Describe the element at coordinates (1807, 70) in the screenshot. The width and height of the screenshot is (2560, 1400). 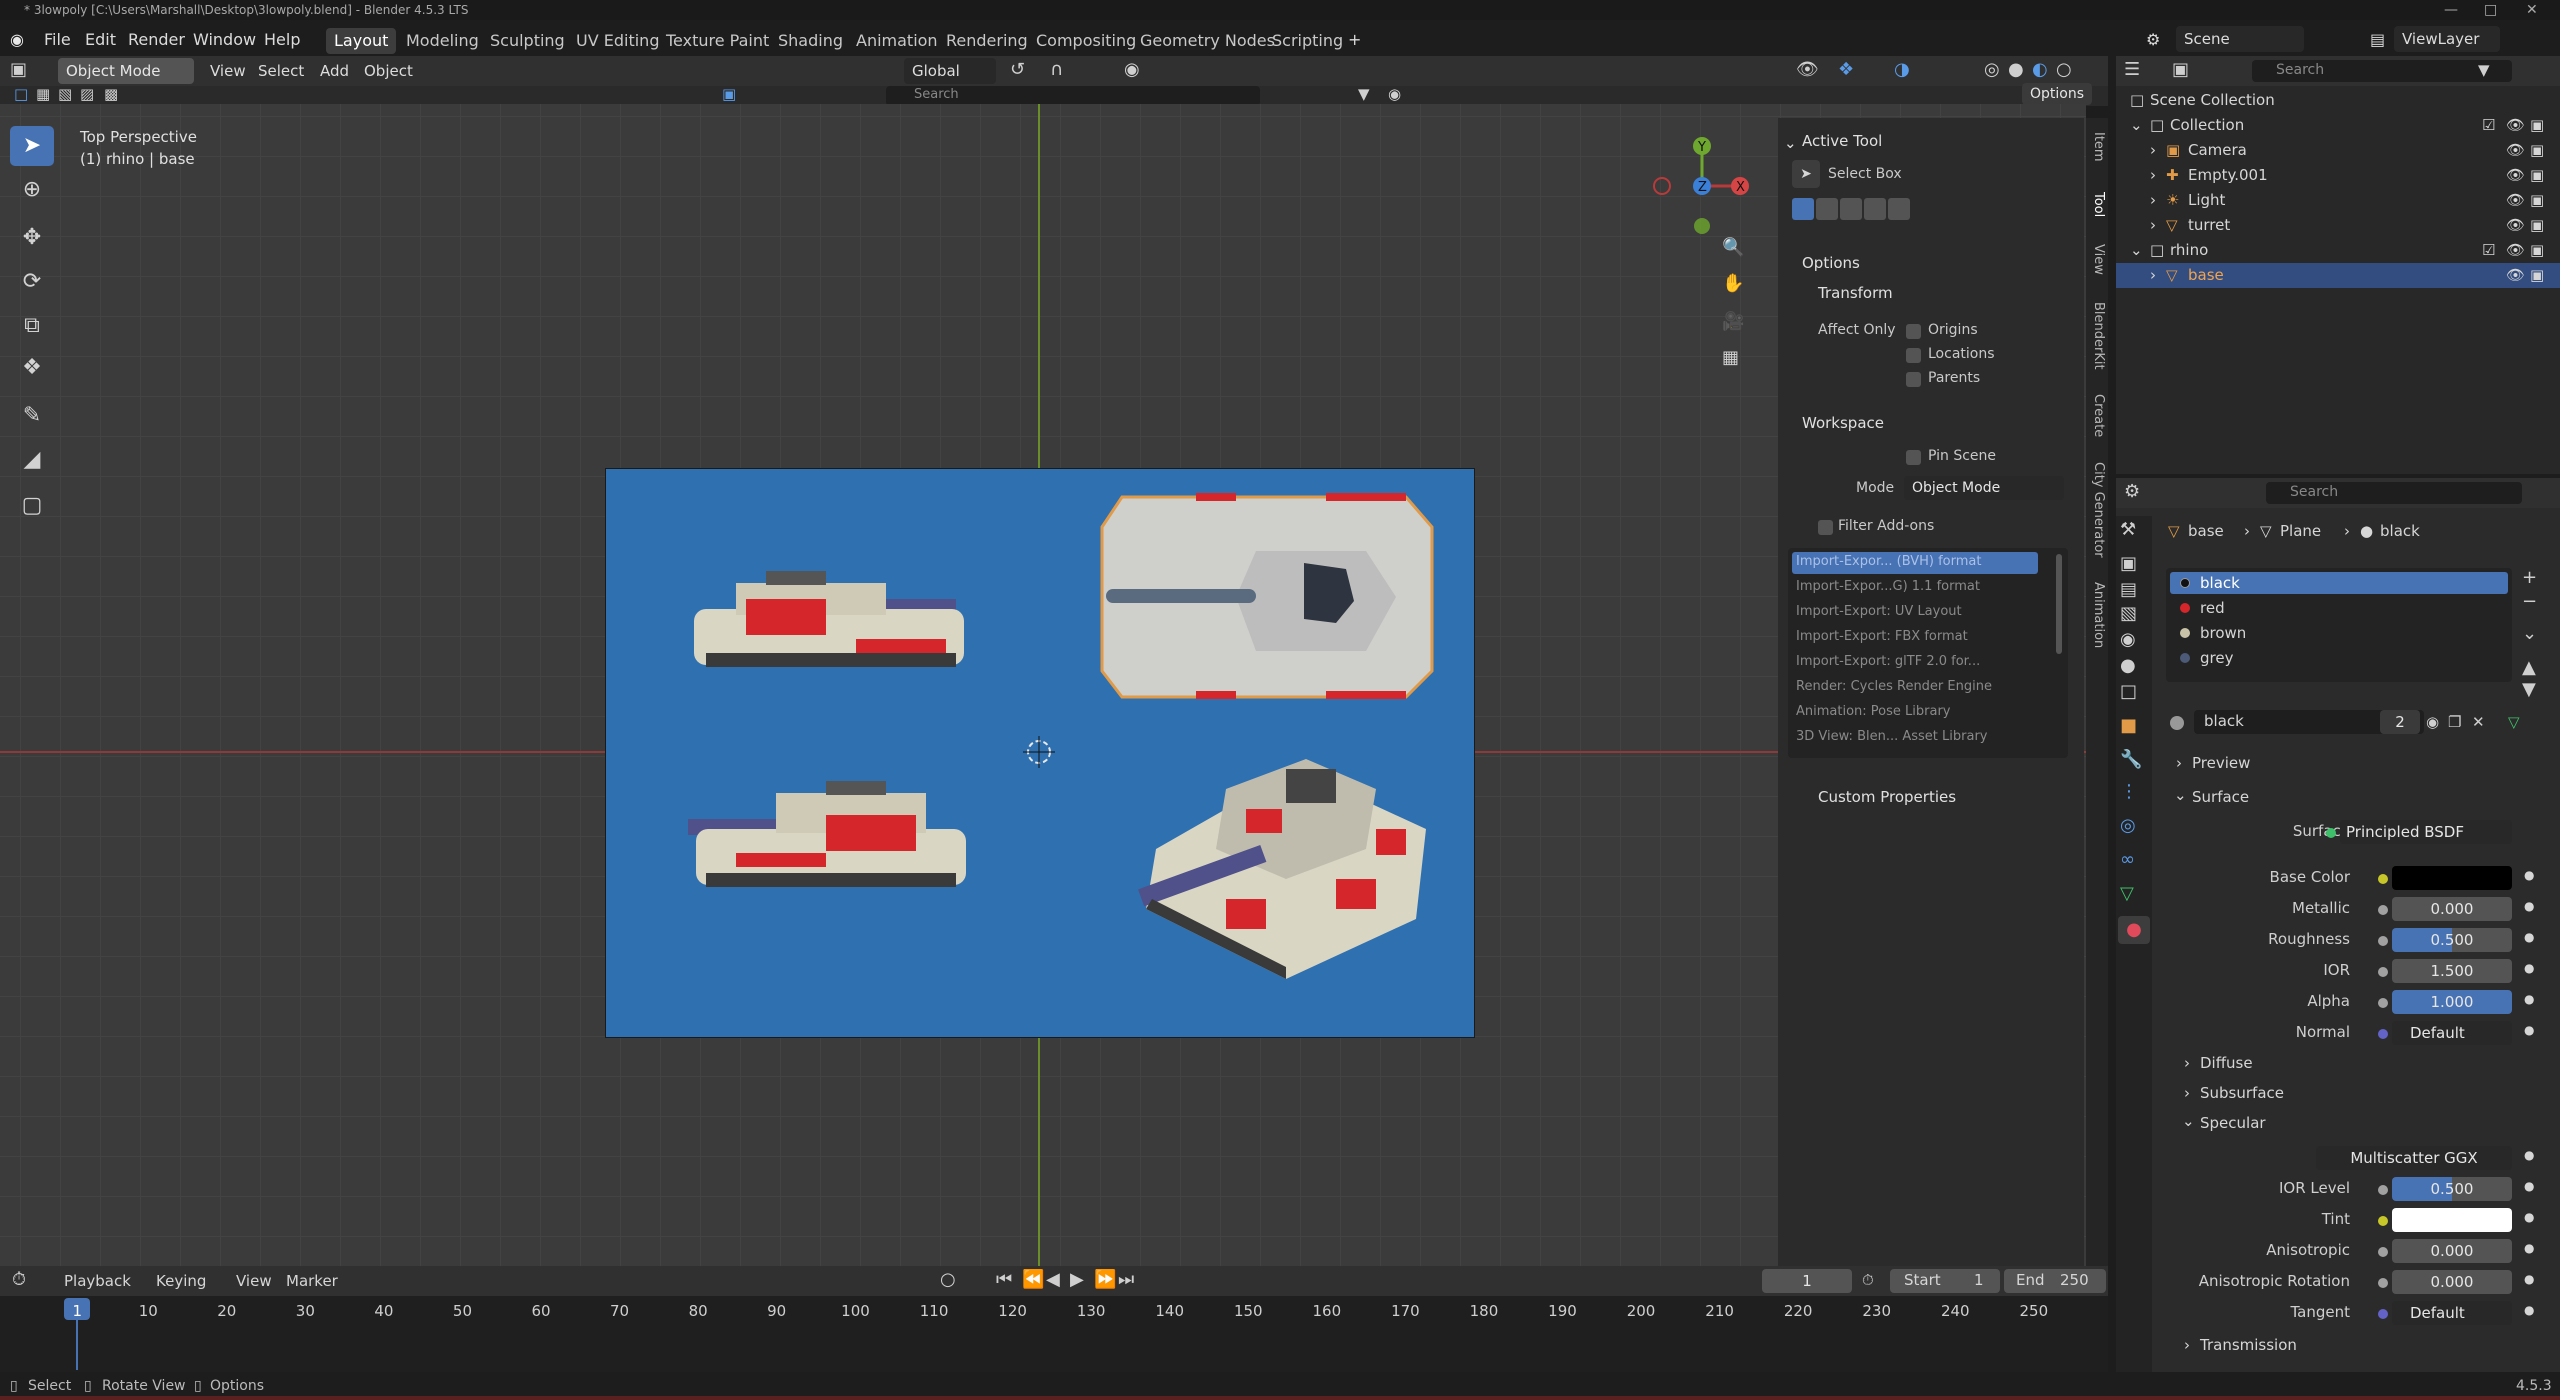
I see `visibility-icon: 👁` at that location.